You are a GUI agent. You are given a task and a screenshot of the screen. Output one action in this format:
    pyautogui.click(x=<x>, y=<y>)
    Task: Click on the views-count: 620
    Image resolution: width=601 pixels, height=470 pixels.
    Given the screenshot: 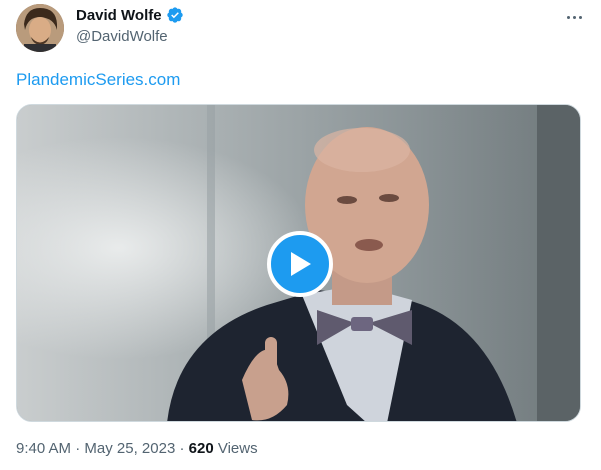 What is the action you would take?
    pyautogui.click(x=201, y=448)
    